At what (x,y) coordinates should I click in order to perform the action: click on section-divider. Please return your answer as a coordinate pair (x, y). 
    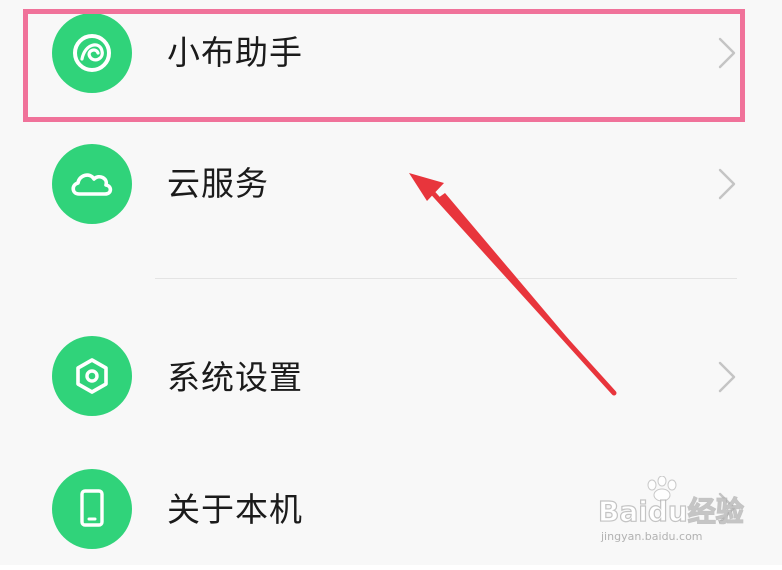
    Looking at the image, I should click on (446, 278).